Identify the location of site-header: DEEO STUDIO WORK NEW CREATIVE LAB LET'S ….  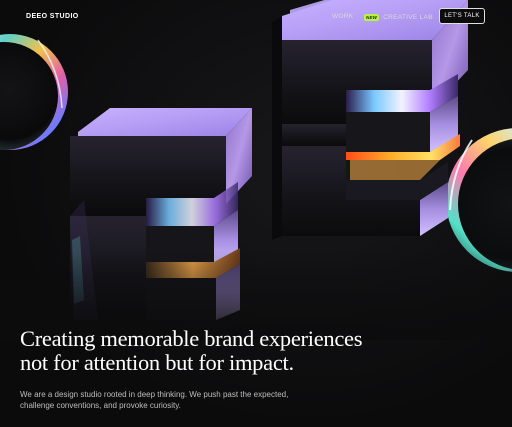
(256, 17).